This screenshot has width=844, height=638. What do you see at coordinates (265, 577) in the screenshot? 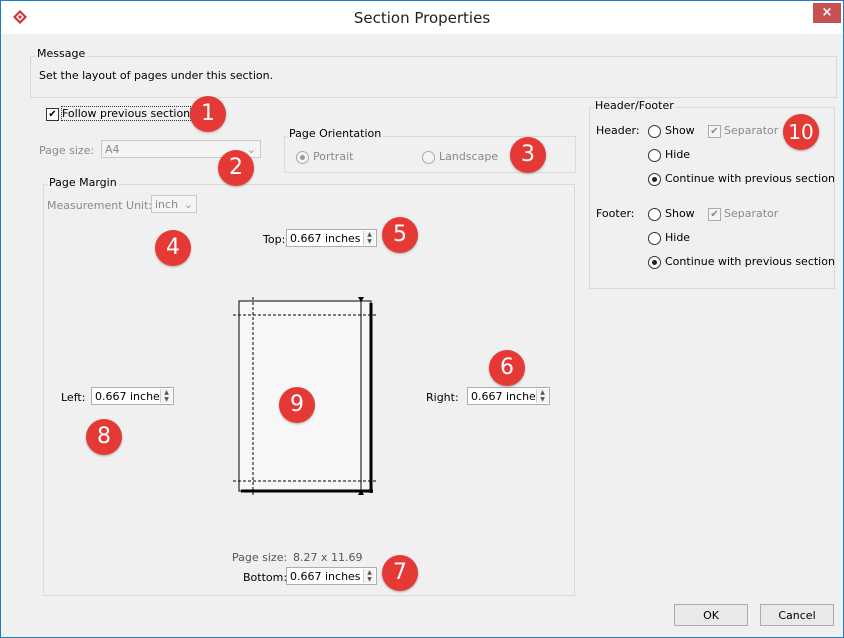
I see `bottom-margin-label: Bottom:` at bounding box center [265, 577].